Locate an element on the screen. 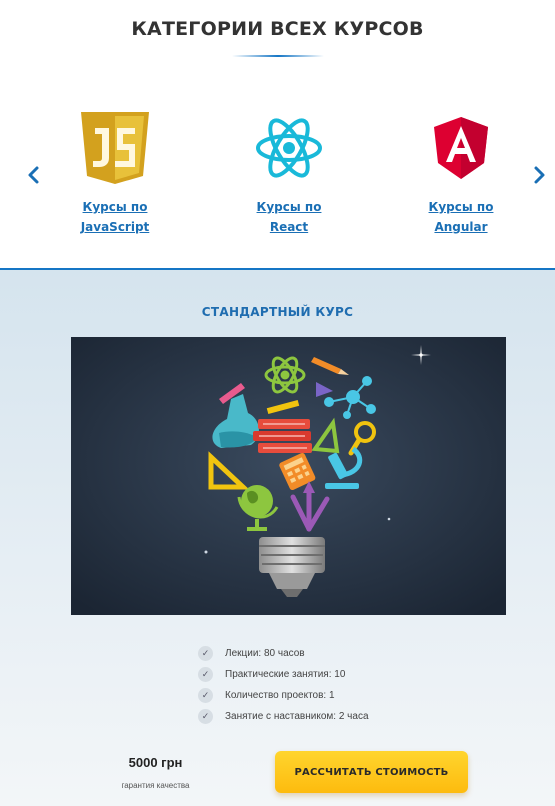 The width and height of the screenshot is (555, 806). category-label: Курсы по JavaScript is located at coordinates (115, 217).